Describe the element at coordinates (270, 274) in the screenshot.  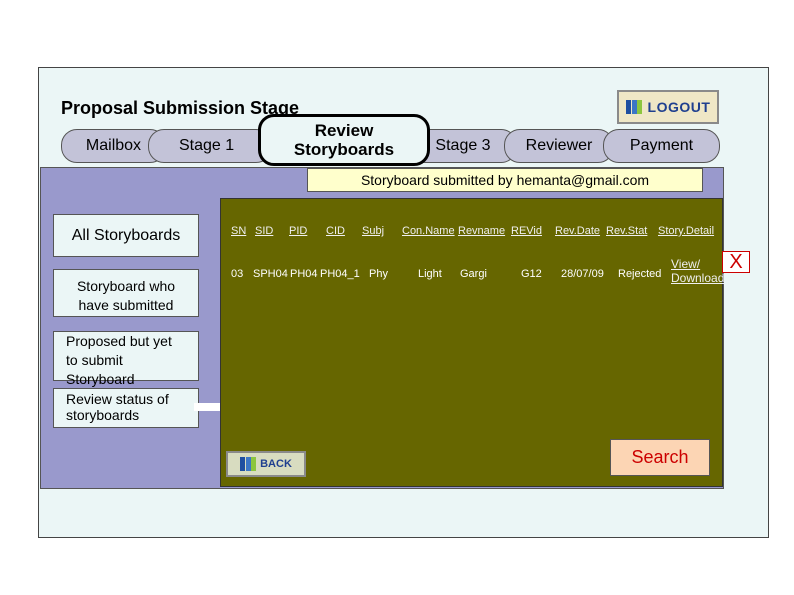
I see `cell-sid: SPH04` at that location.